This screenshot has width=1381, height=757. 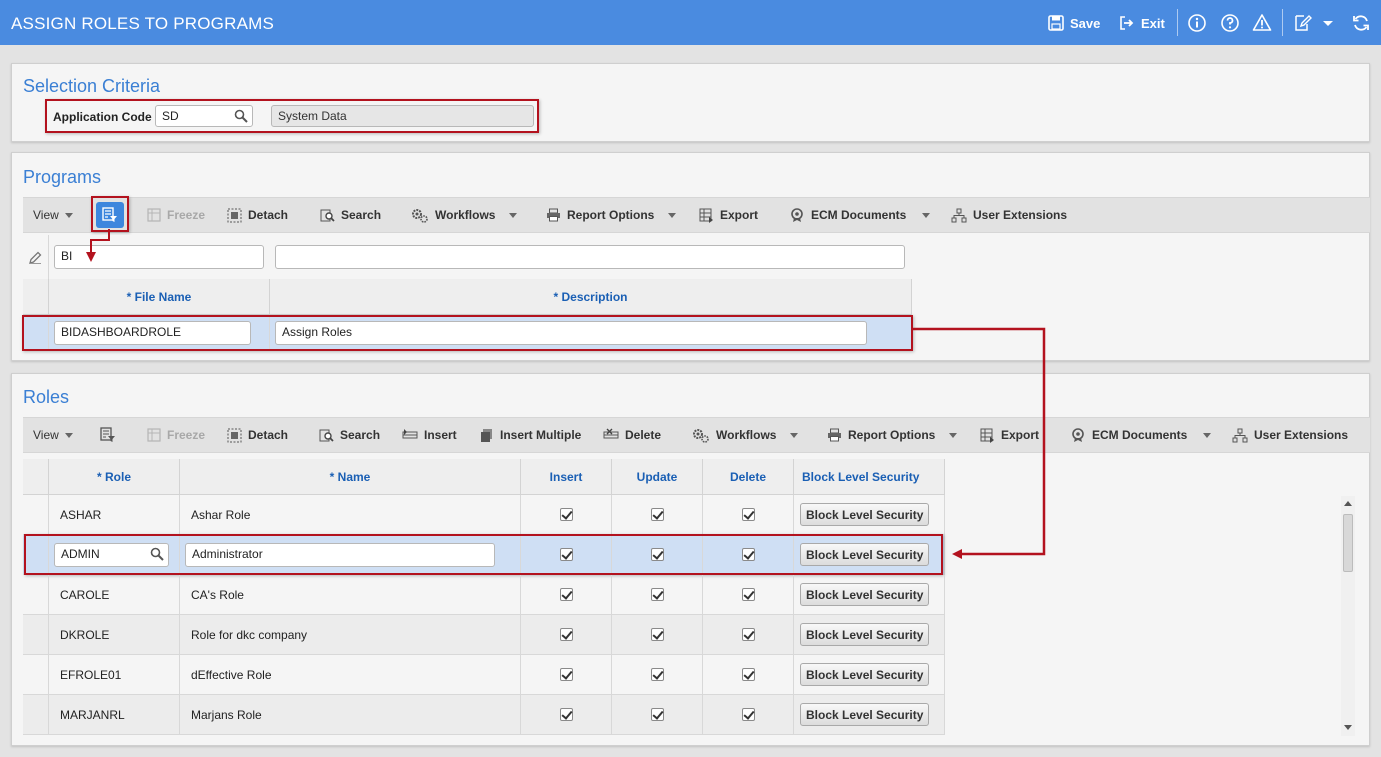 What do you see at coordinates (350, 675) in the screenshot?
I see `name-cell: dEffective Role` at bounding box center [350, 675].